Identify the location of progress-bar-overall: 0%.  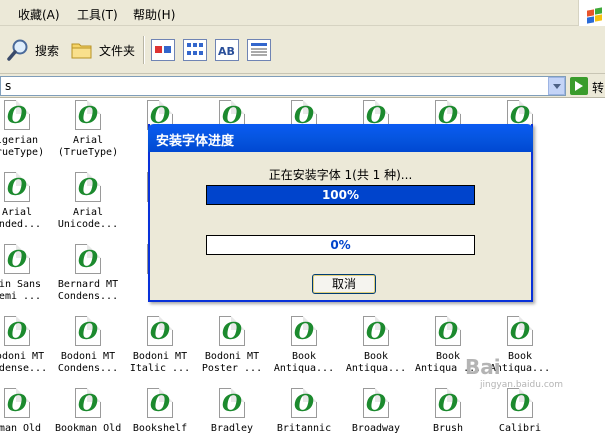
(340, 245).